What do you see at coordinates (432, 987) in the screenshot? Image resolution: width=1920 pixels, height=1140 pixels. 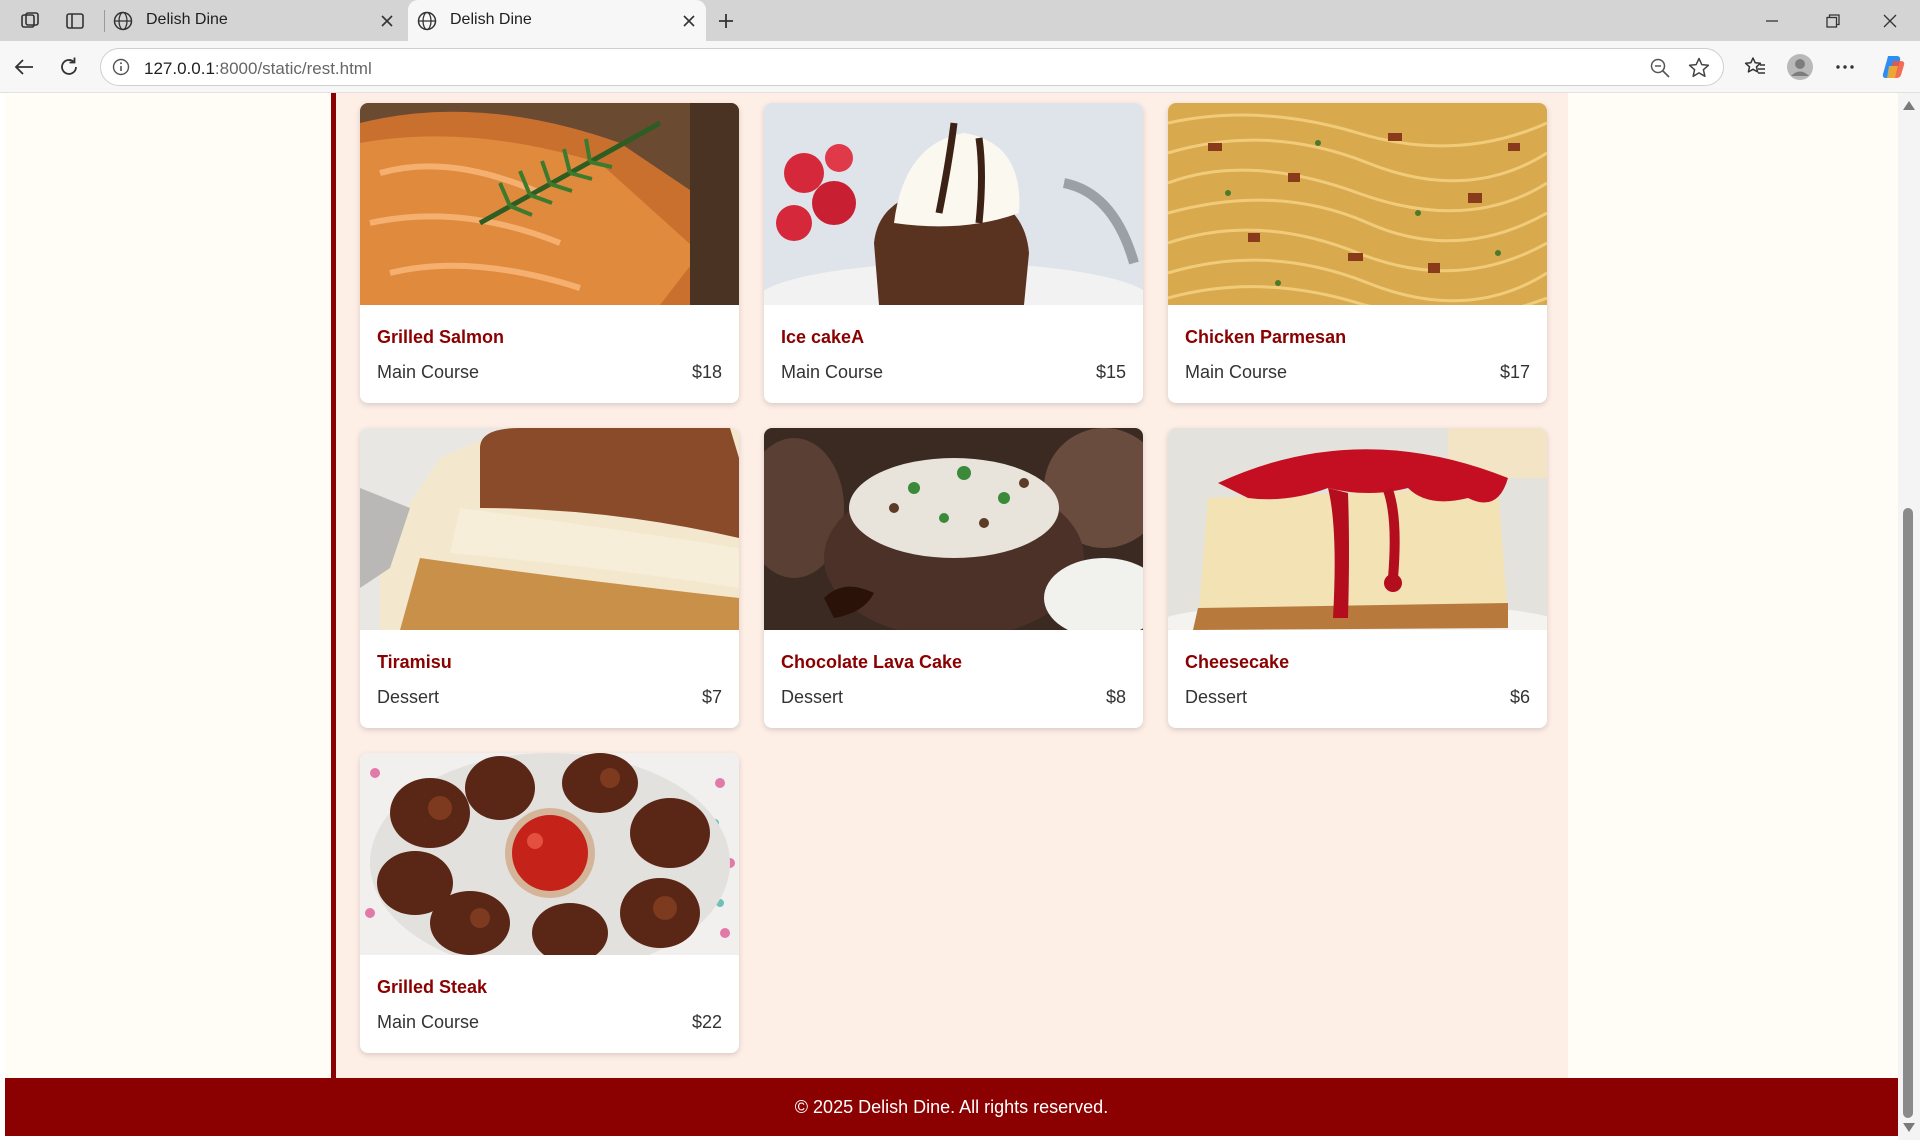 I see `item-name: Grilled Steak` at bounding box center [432, 987].